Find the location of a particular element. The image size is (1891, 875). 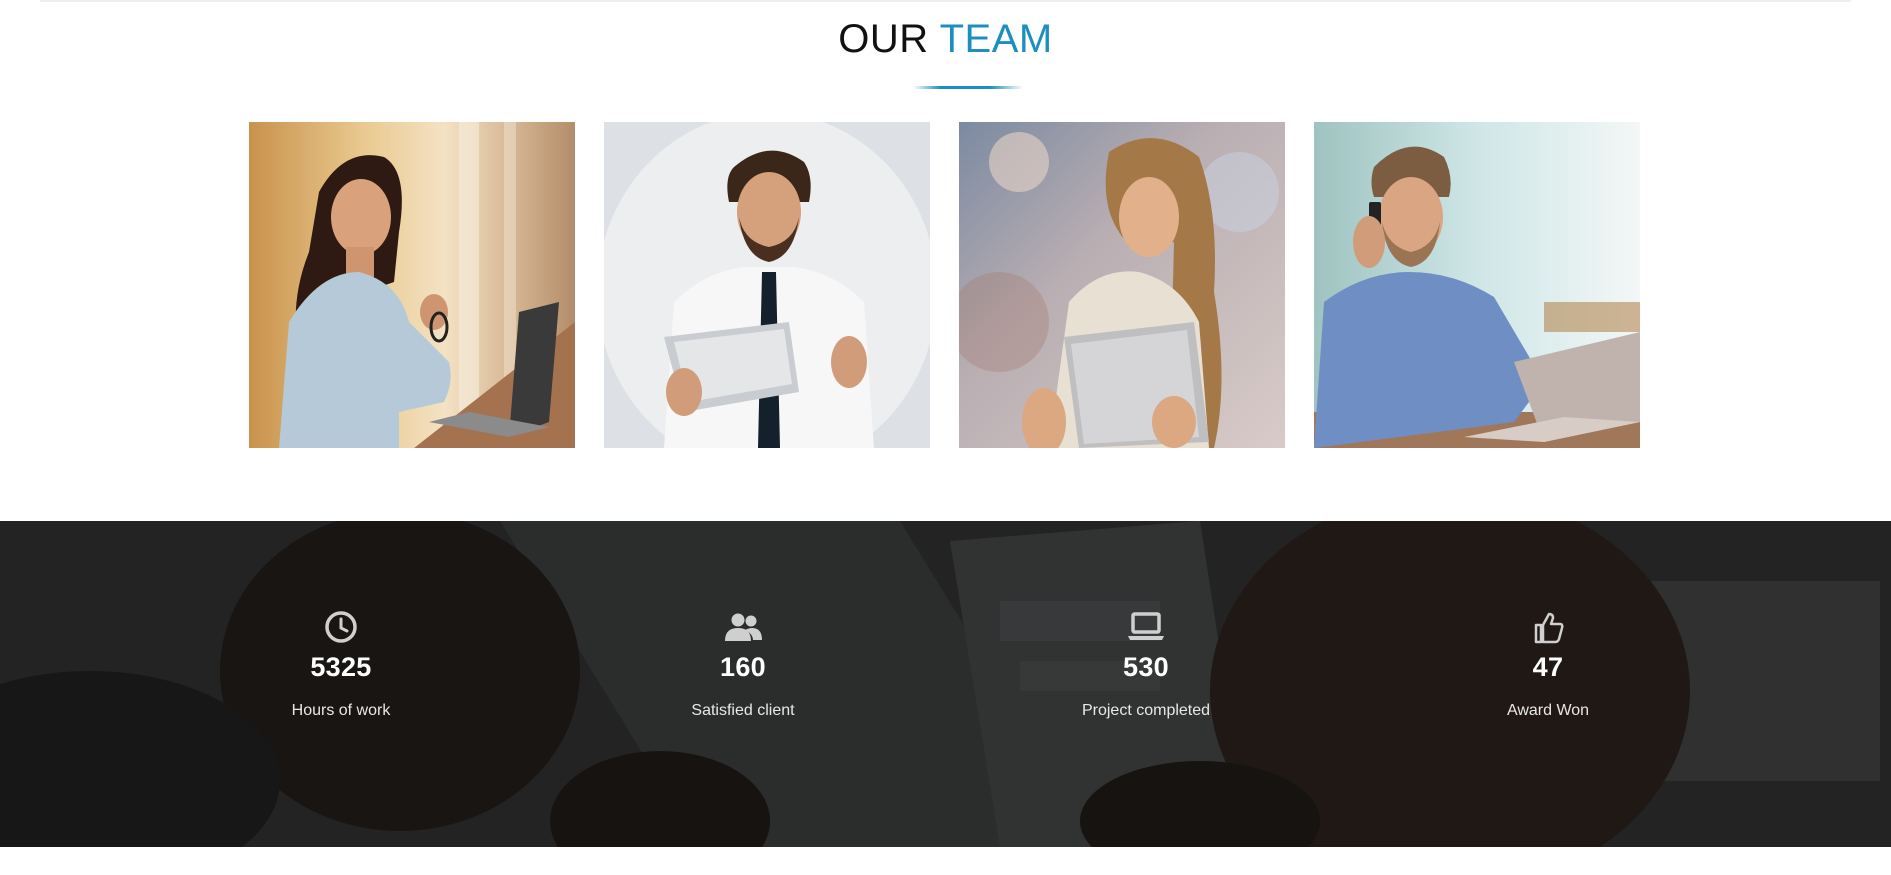

title-part-2: TEAM is located at coordinates (996, 39).